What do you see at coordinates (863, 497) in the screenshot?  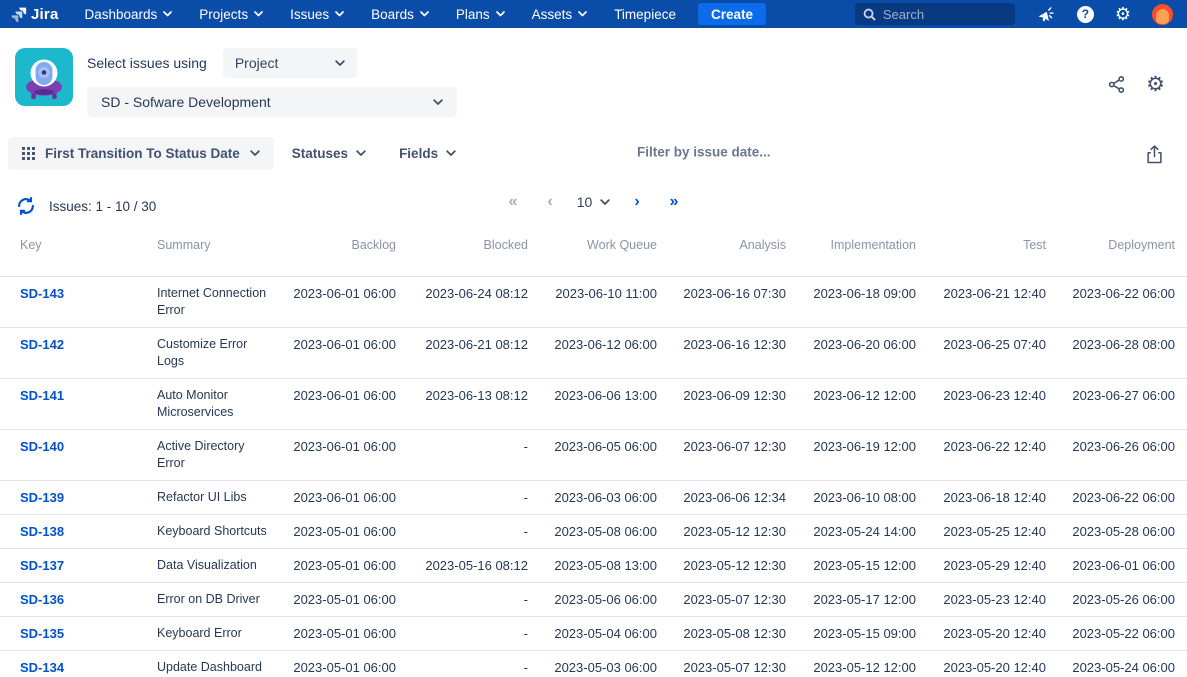 I see `date-cell-implementation: 2023-06-10 08:00` at bounding box center [863, 497].